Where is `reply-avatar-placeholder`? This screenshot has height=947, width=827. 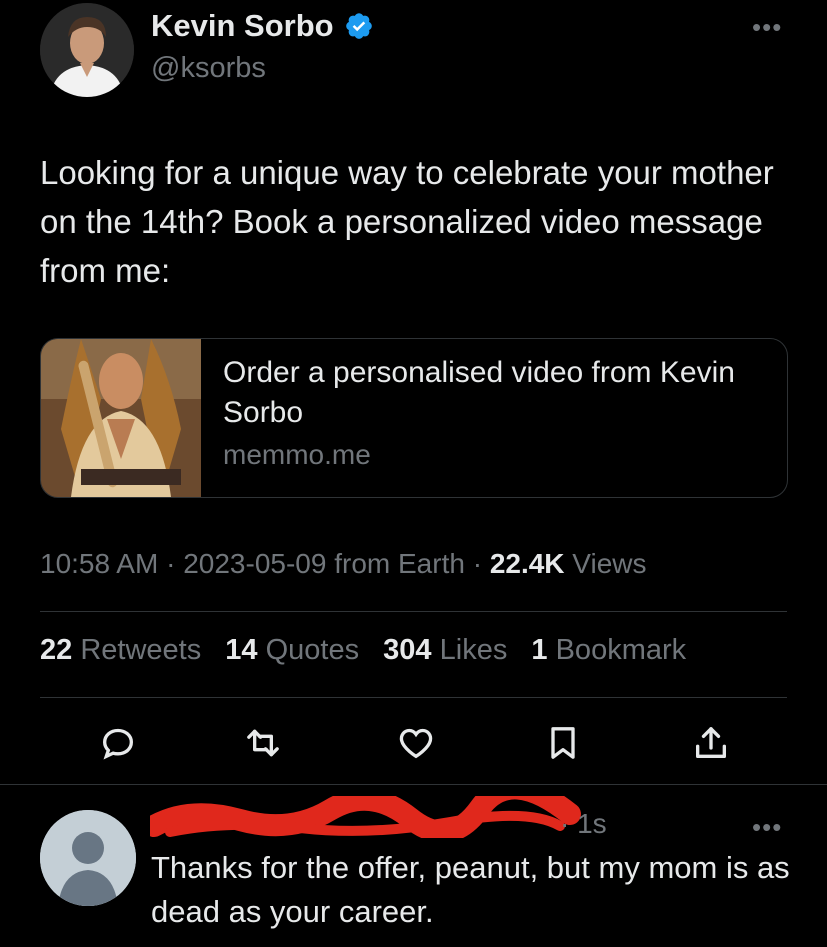
reply-avatar-placeholder is located at coordinates (88, 858).